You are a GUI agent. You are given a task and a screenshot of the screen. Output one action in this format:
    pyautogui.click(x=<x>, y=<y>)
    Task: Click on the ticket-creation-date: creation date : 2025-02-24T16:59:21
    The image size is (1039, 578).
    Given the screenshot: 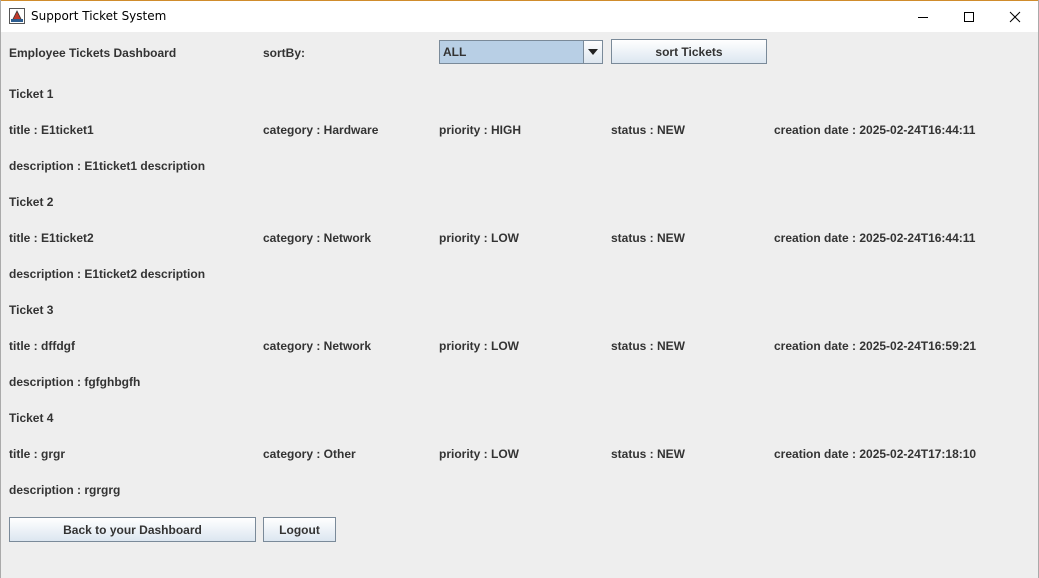 What is the action you would take?
    pyautogui.click(x=875, y=346)
    